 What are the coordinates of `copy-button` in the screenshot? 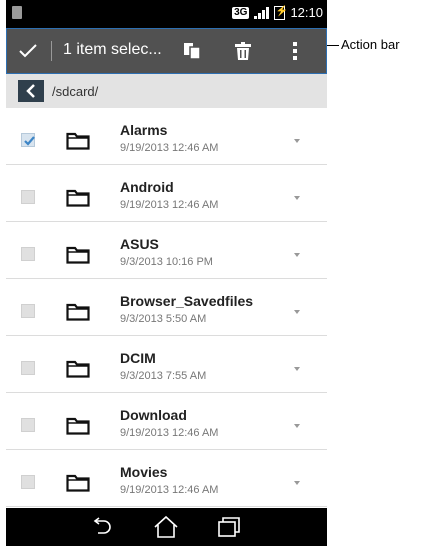 It's located at (192, 50).